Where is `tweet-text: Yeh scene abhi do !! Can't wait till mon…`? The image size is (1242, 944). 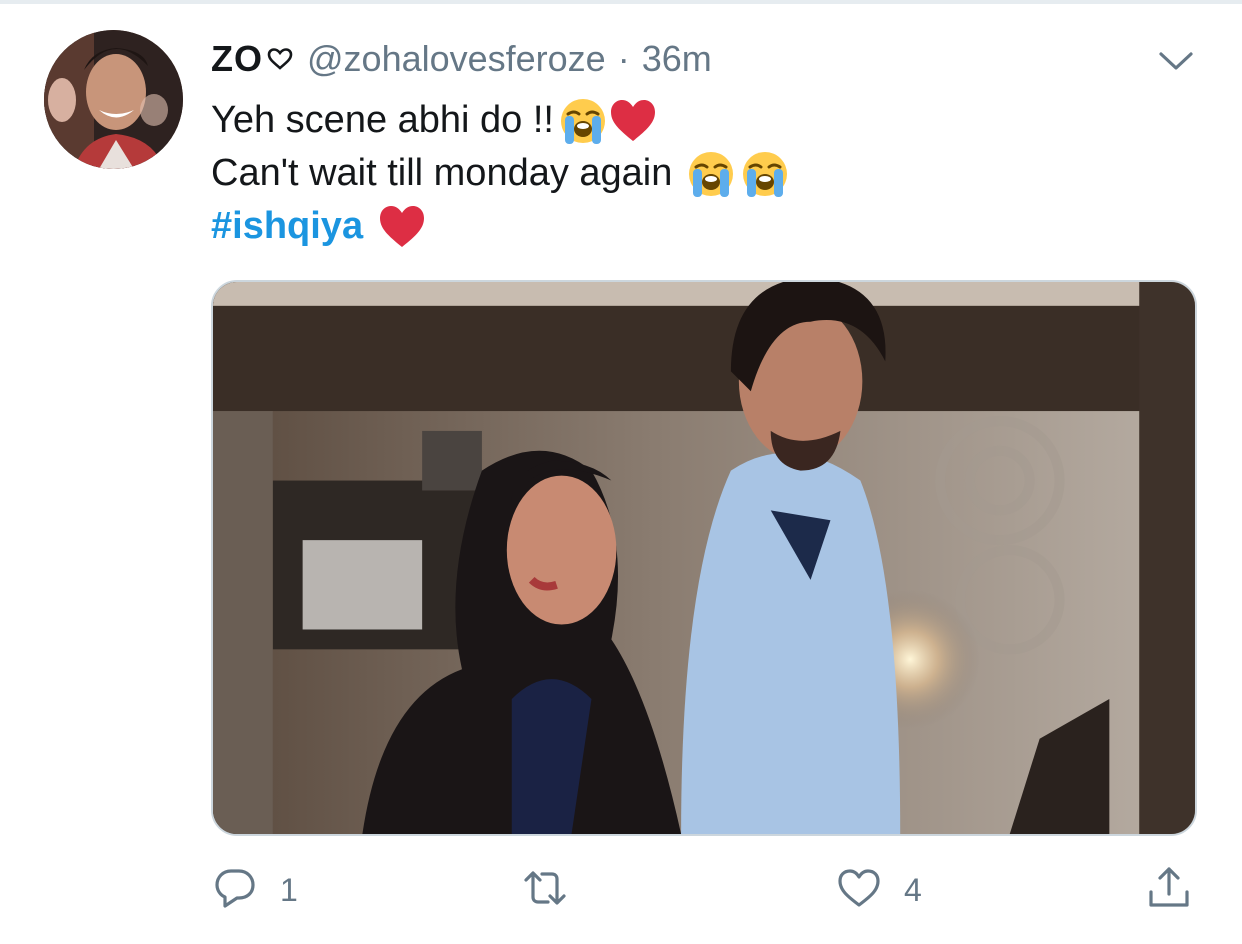 tweet-text: Yeh scene abhi do !! Can't wait till mon… is located at coordinates (500, 173).